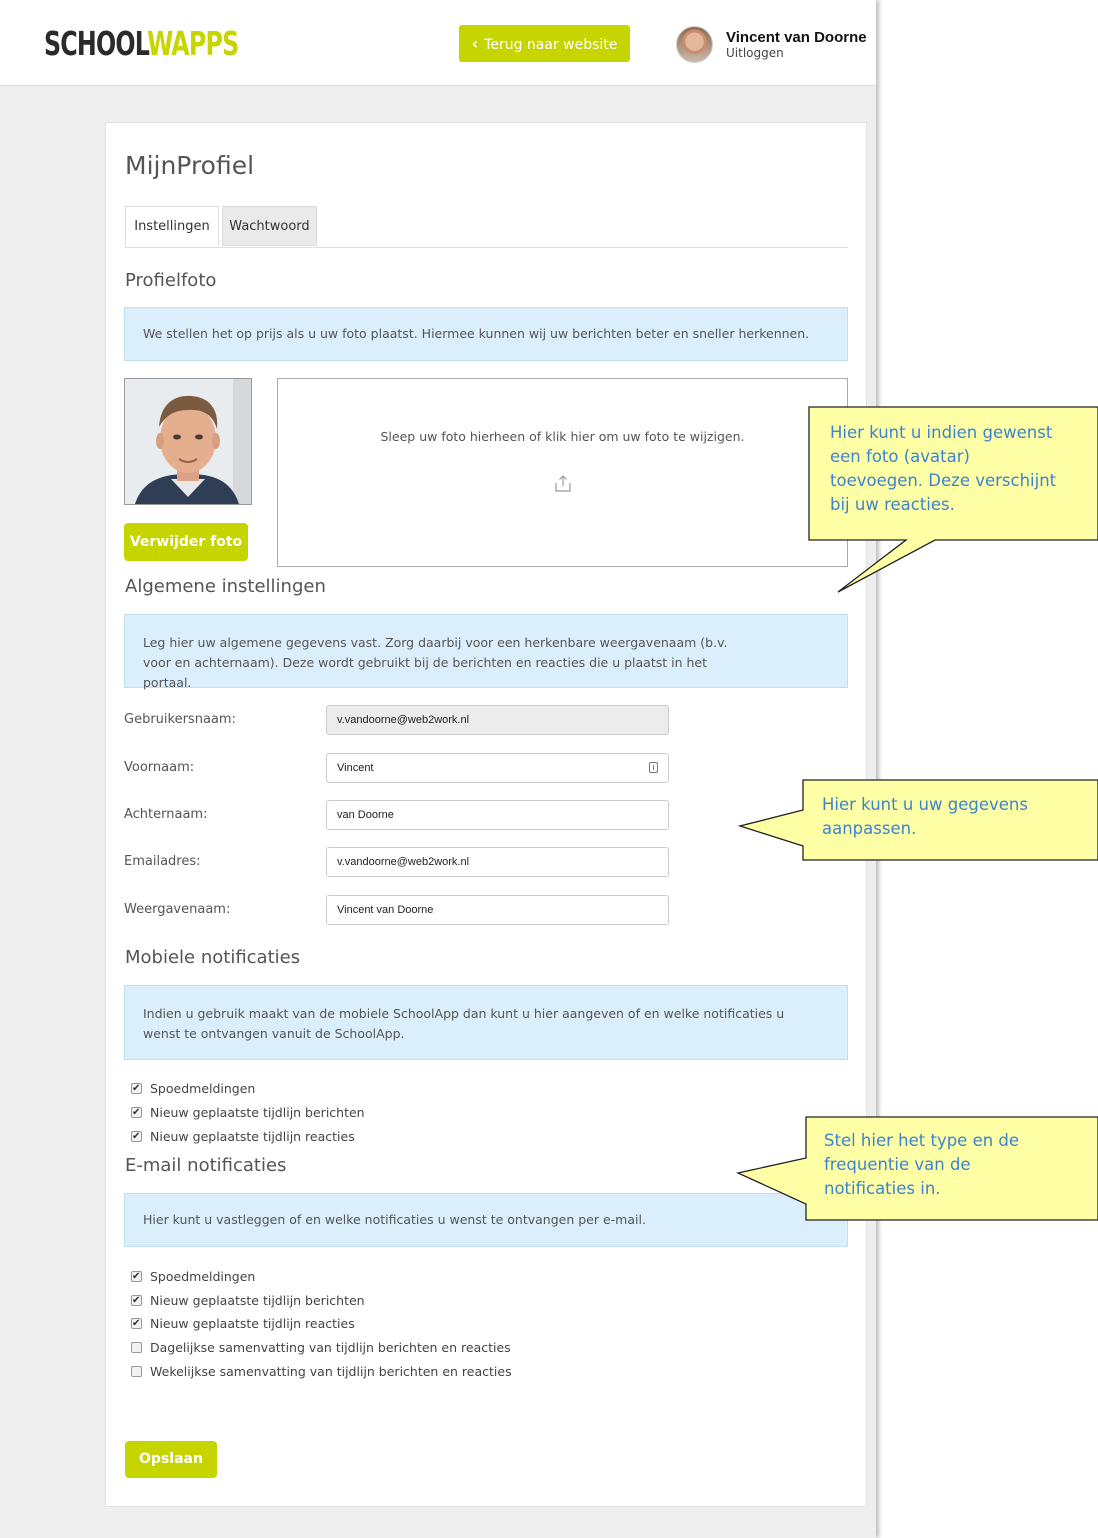 Image resolution: width=1098 pixels, height=1538 pixels. I want to click on callout-line: toevoegen. Deze verschijnt, so click(943, 480).